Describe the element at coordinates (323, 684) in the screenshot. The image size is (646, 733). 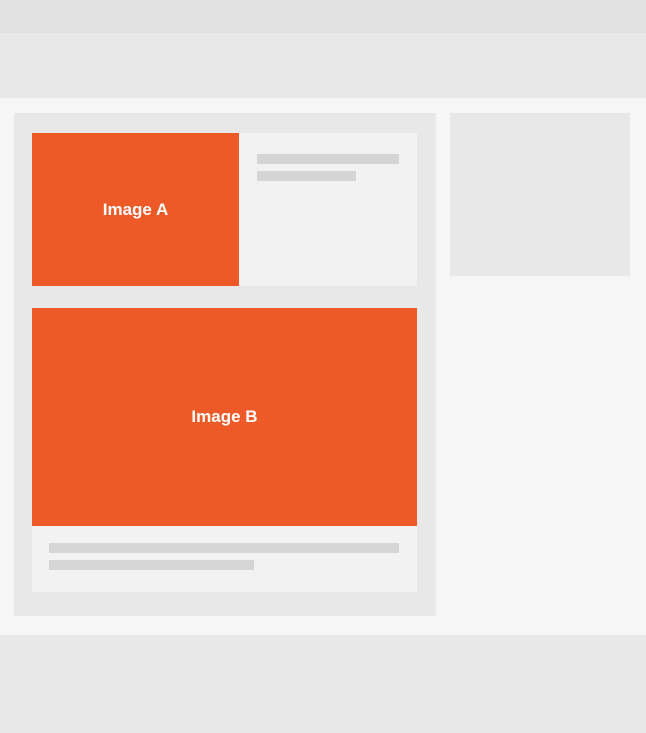
I see `footer-band` at that location.